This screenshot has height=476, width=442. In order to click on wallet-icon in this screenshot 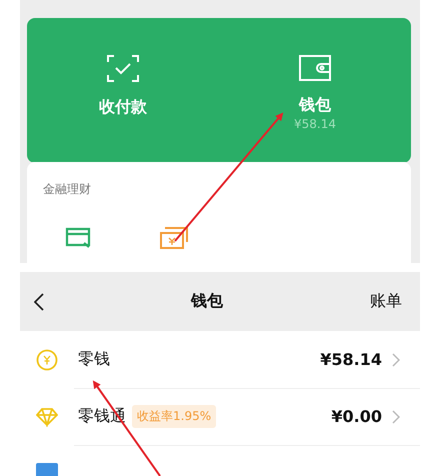, I will do `click(315, 68)`.